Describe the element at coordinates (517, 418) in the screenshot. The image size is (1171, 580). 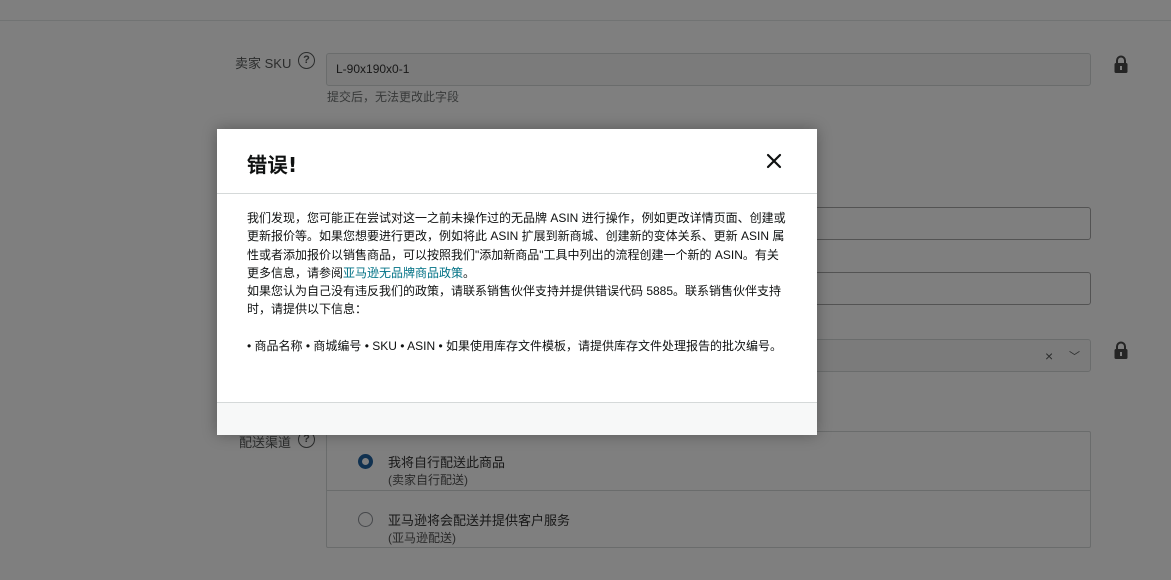
I see `dialog-footer` at that location.